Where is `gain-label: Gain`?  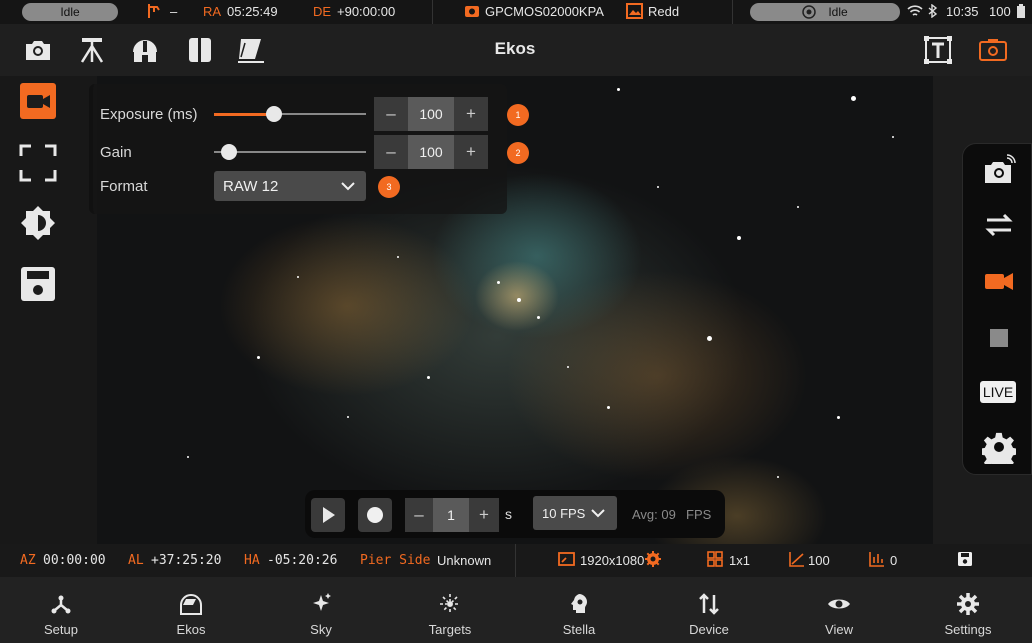
gain-label: Gain is located at coordinates (116, 152).